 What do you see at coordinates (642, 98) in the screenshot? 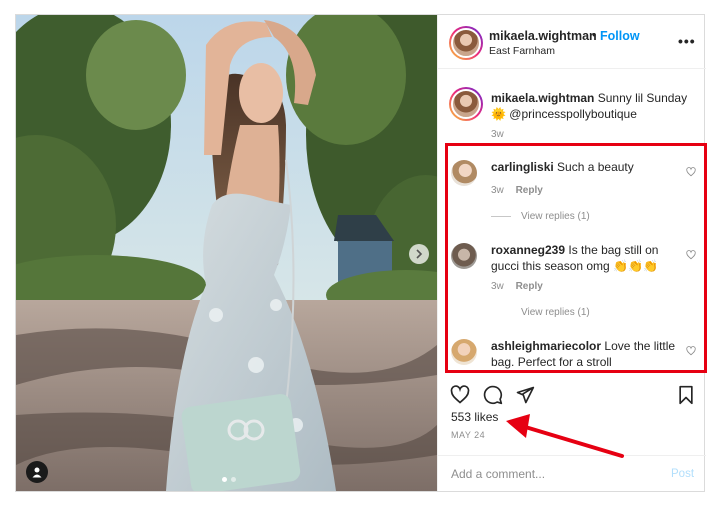
I see `caption-text: Sunny lil Sunday` at bounding box center [642, 98].